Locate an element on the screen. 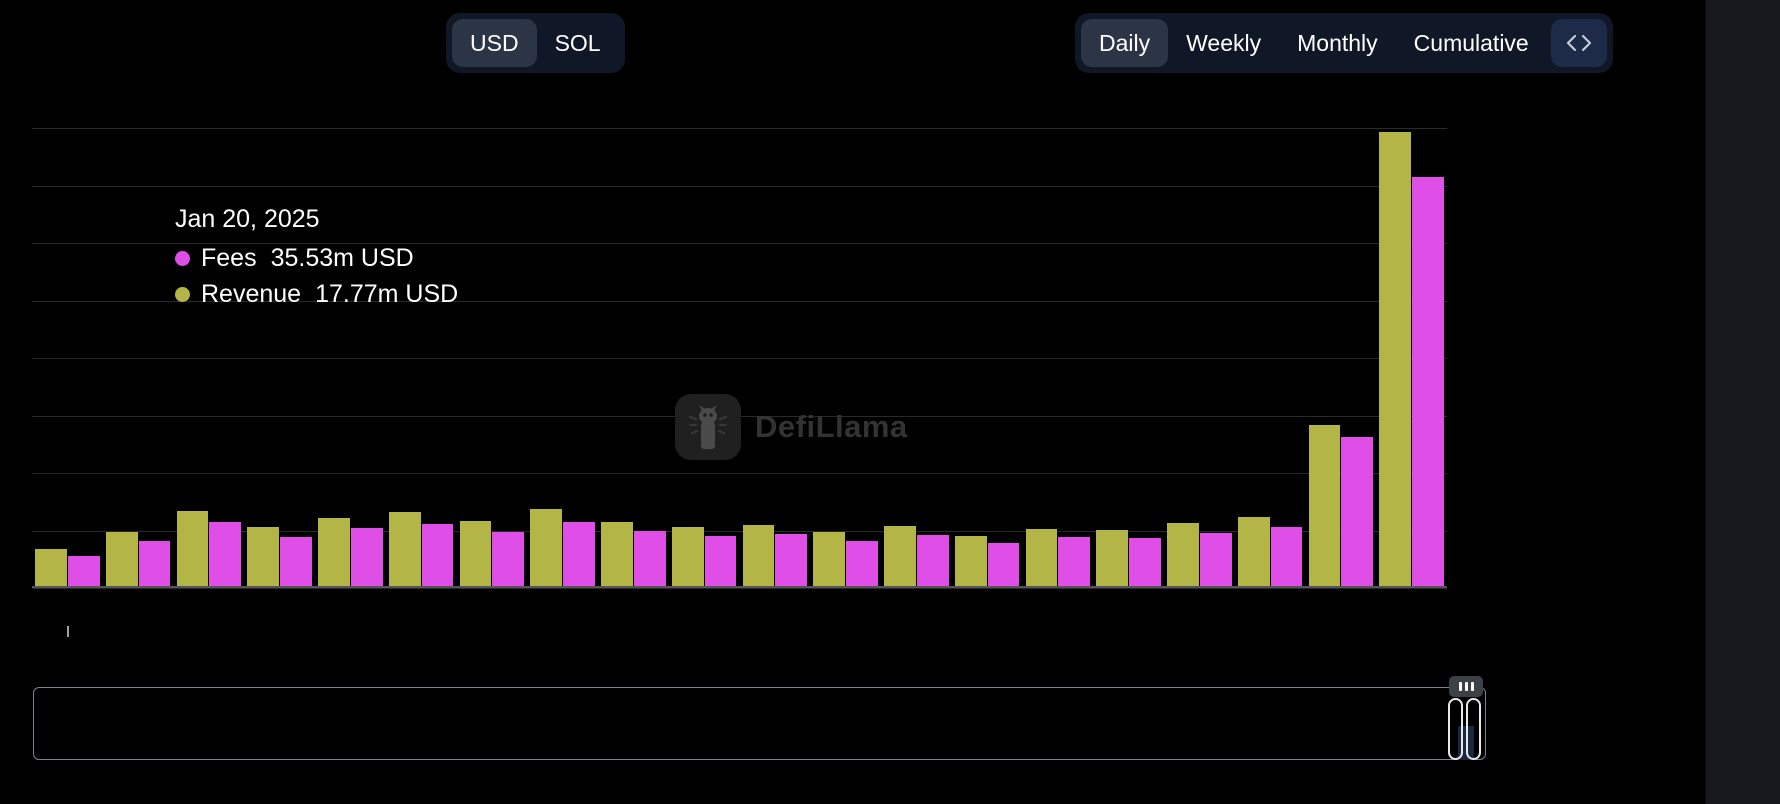  brush-grip-icon is located at coordinates (1466, 686).